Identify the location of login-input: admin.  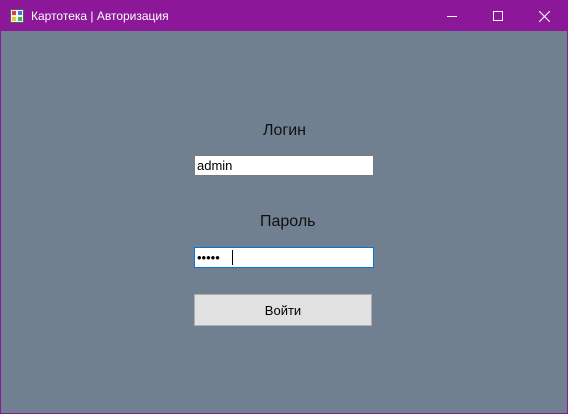
(284, 165).